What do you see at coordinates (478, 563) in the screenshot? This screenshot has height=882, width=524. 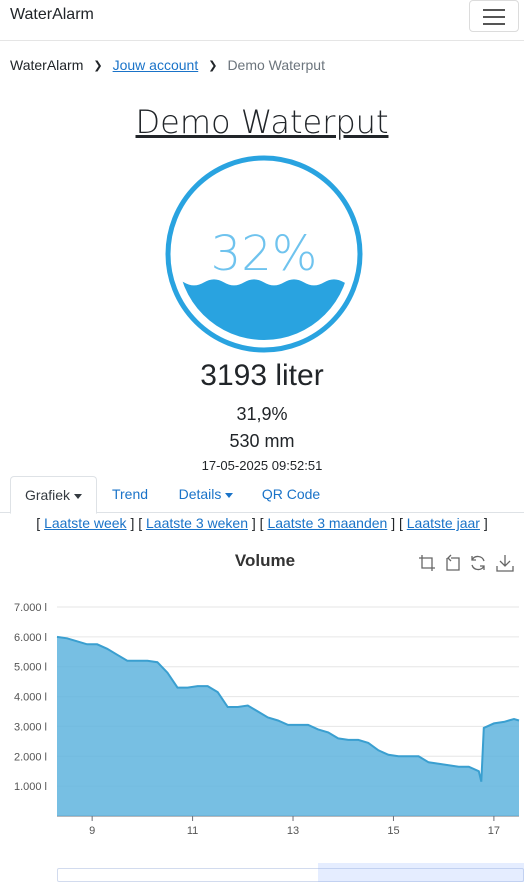 I see `refresh-icon` at bounding box center [478, 563].